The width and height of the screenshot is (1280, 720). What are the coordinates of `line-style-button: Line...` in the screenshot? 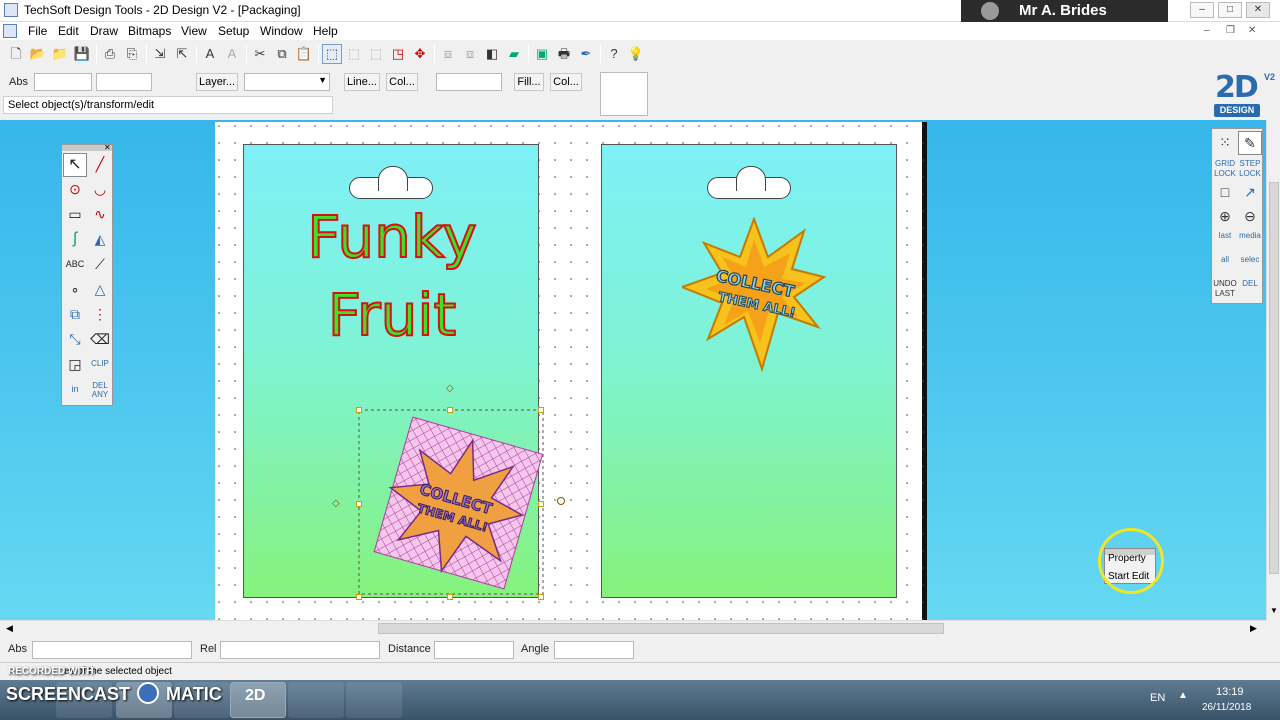 It's located at (362, 82).